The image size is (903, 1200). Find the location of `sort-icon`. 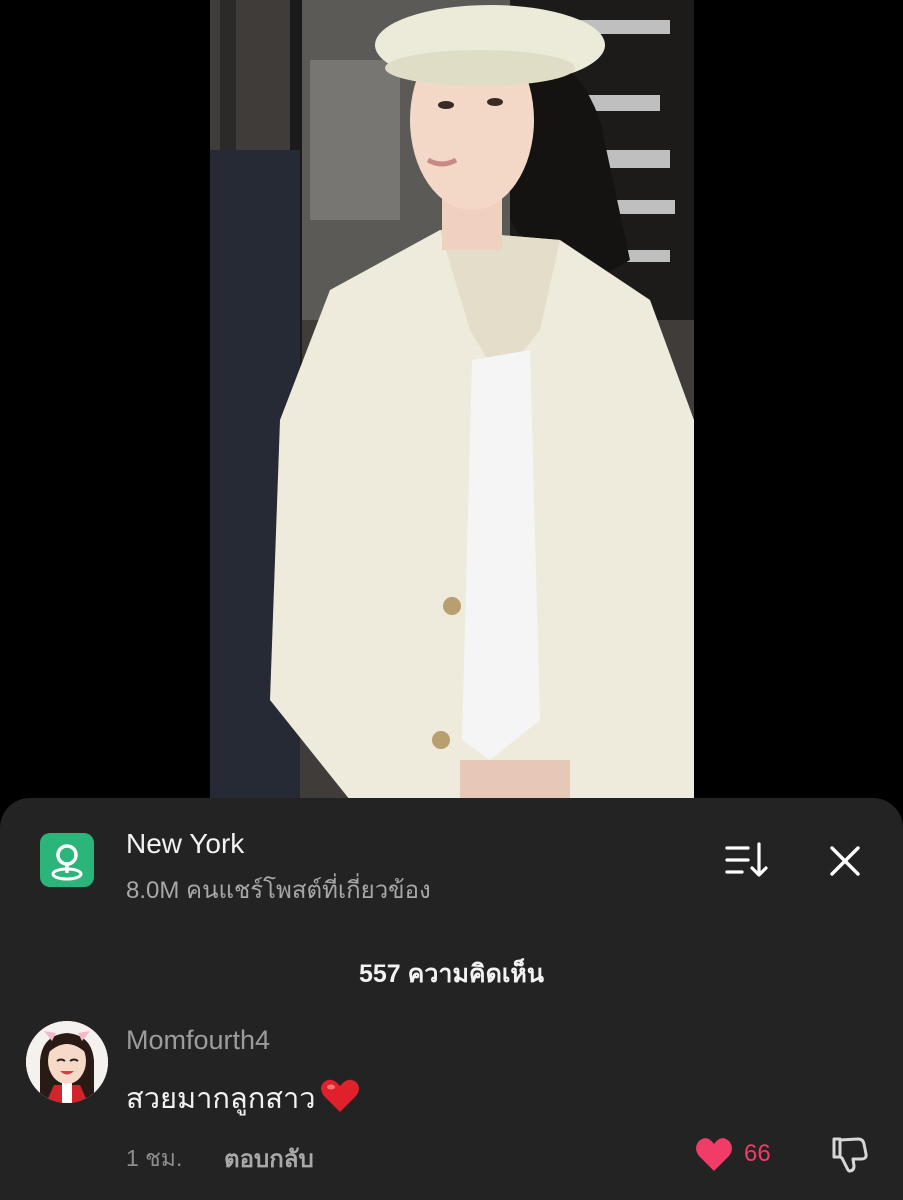

sort-icon is located at coordinates (746, 859).